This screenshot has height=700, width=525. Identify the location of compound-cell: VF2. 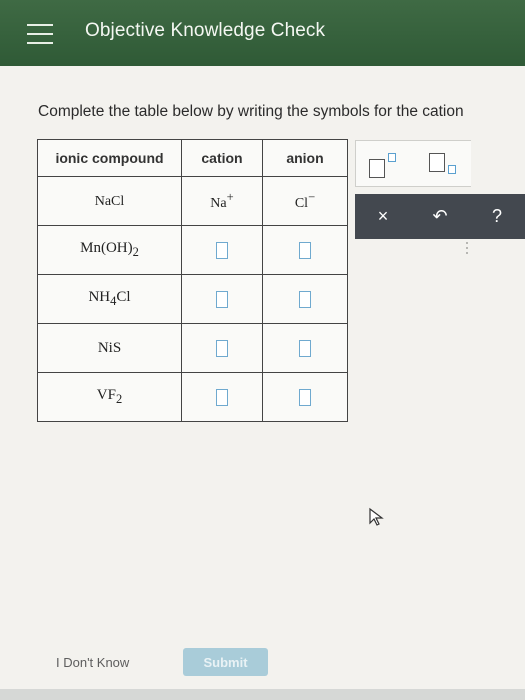
(109, 397).